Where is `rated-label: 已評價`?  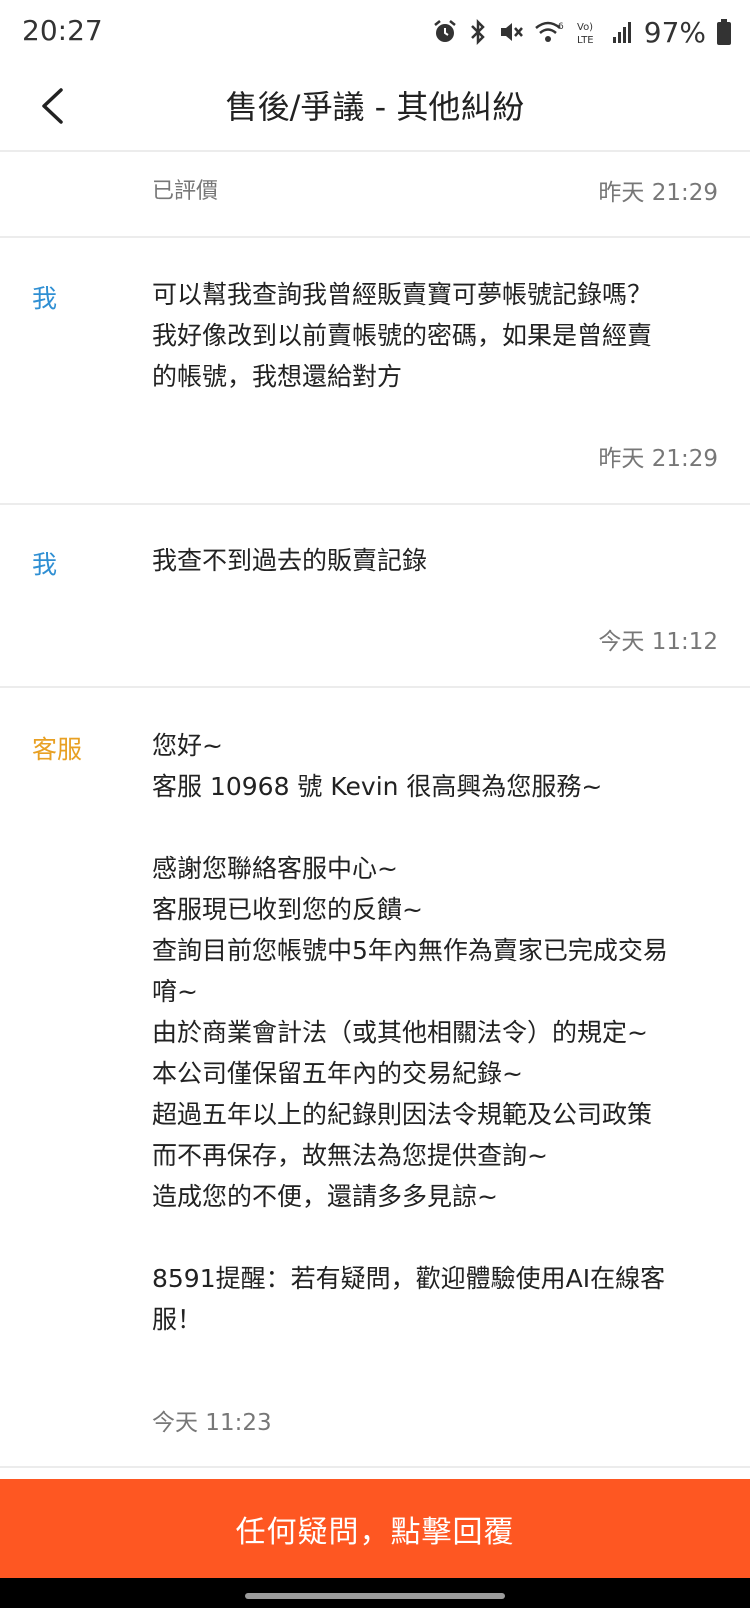 rated-label: 已評價 is located at coordinates (185, 191).